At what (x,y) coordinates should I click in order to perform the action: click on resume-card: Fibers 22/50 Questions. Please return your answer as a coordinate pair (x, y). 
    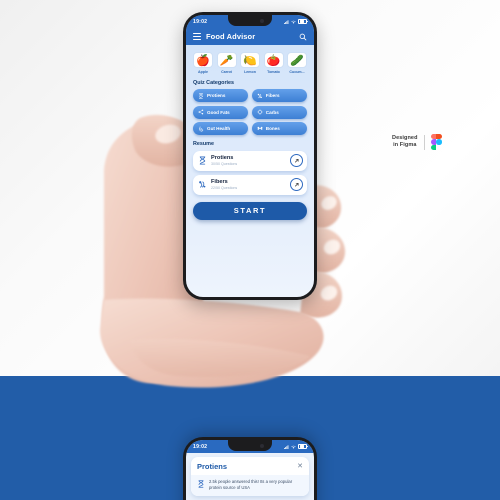
    Looking at the image, I should click on (250, 184).